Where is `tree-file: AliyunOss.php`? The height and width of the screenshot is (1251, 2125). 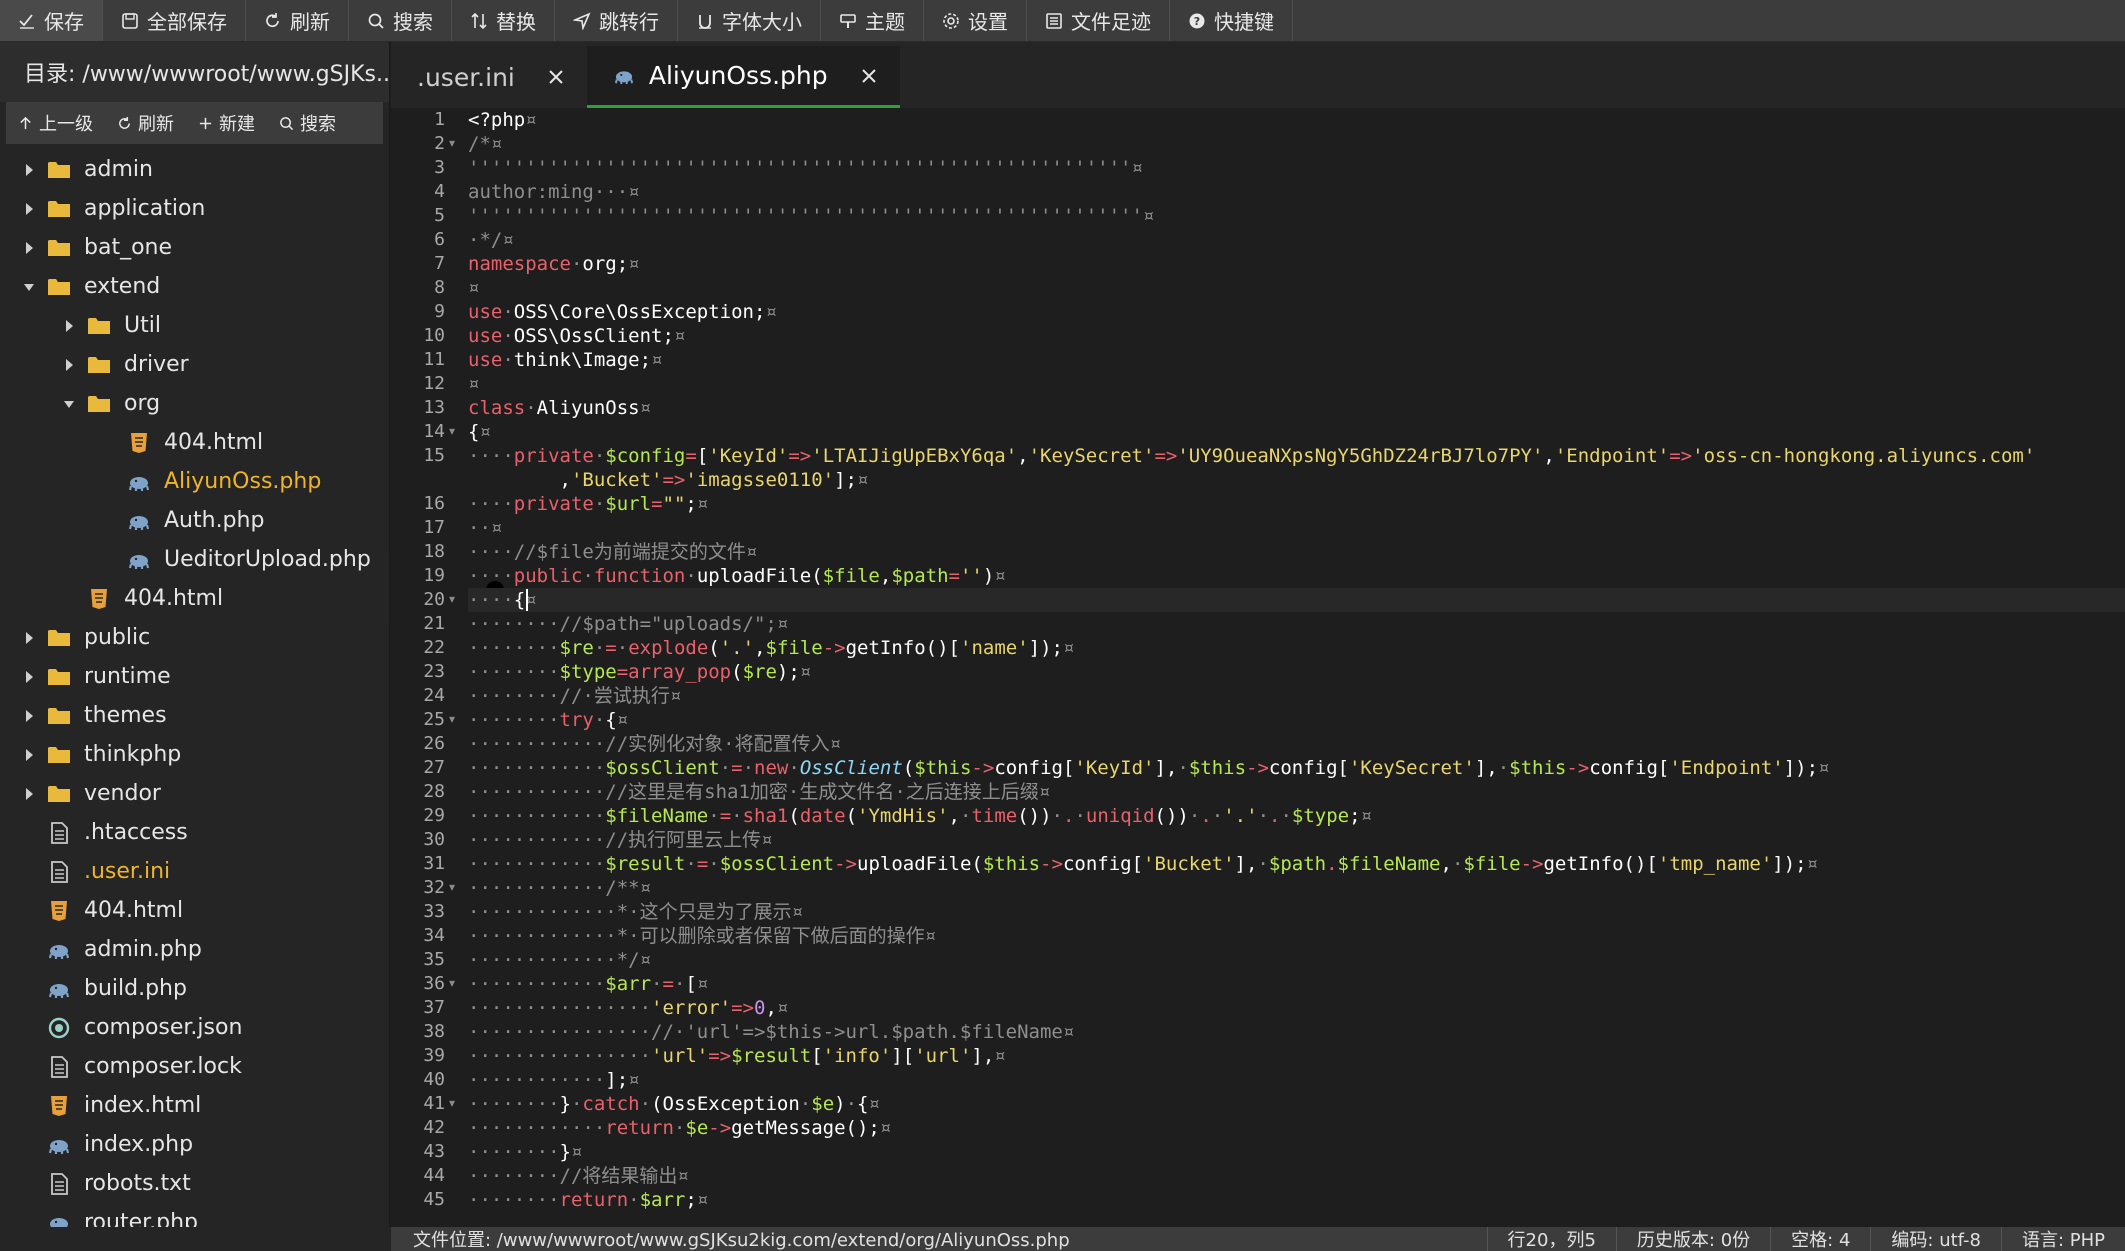
tree-file: AliyunOss.php is located at coordinates (194, 481).